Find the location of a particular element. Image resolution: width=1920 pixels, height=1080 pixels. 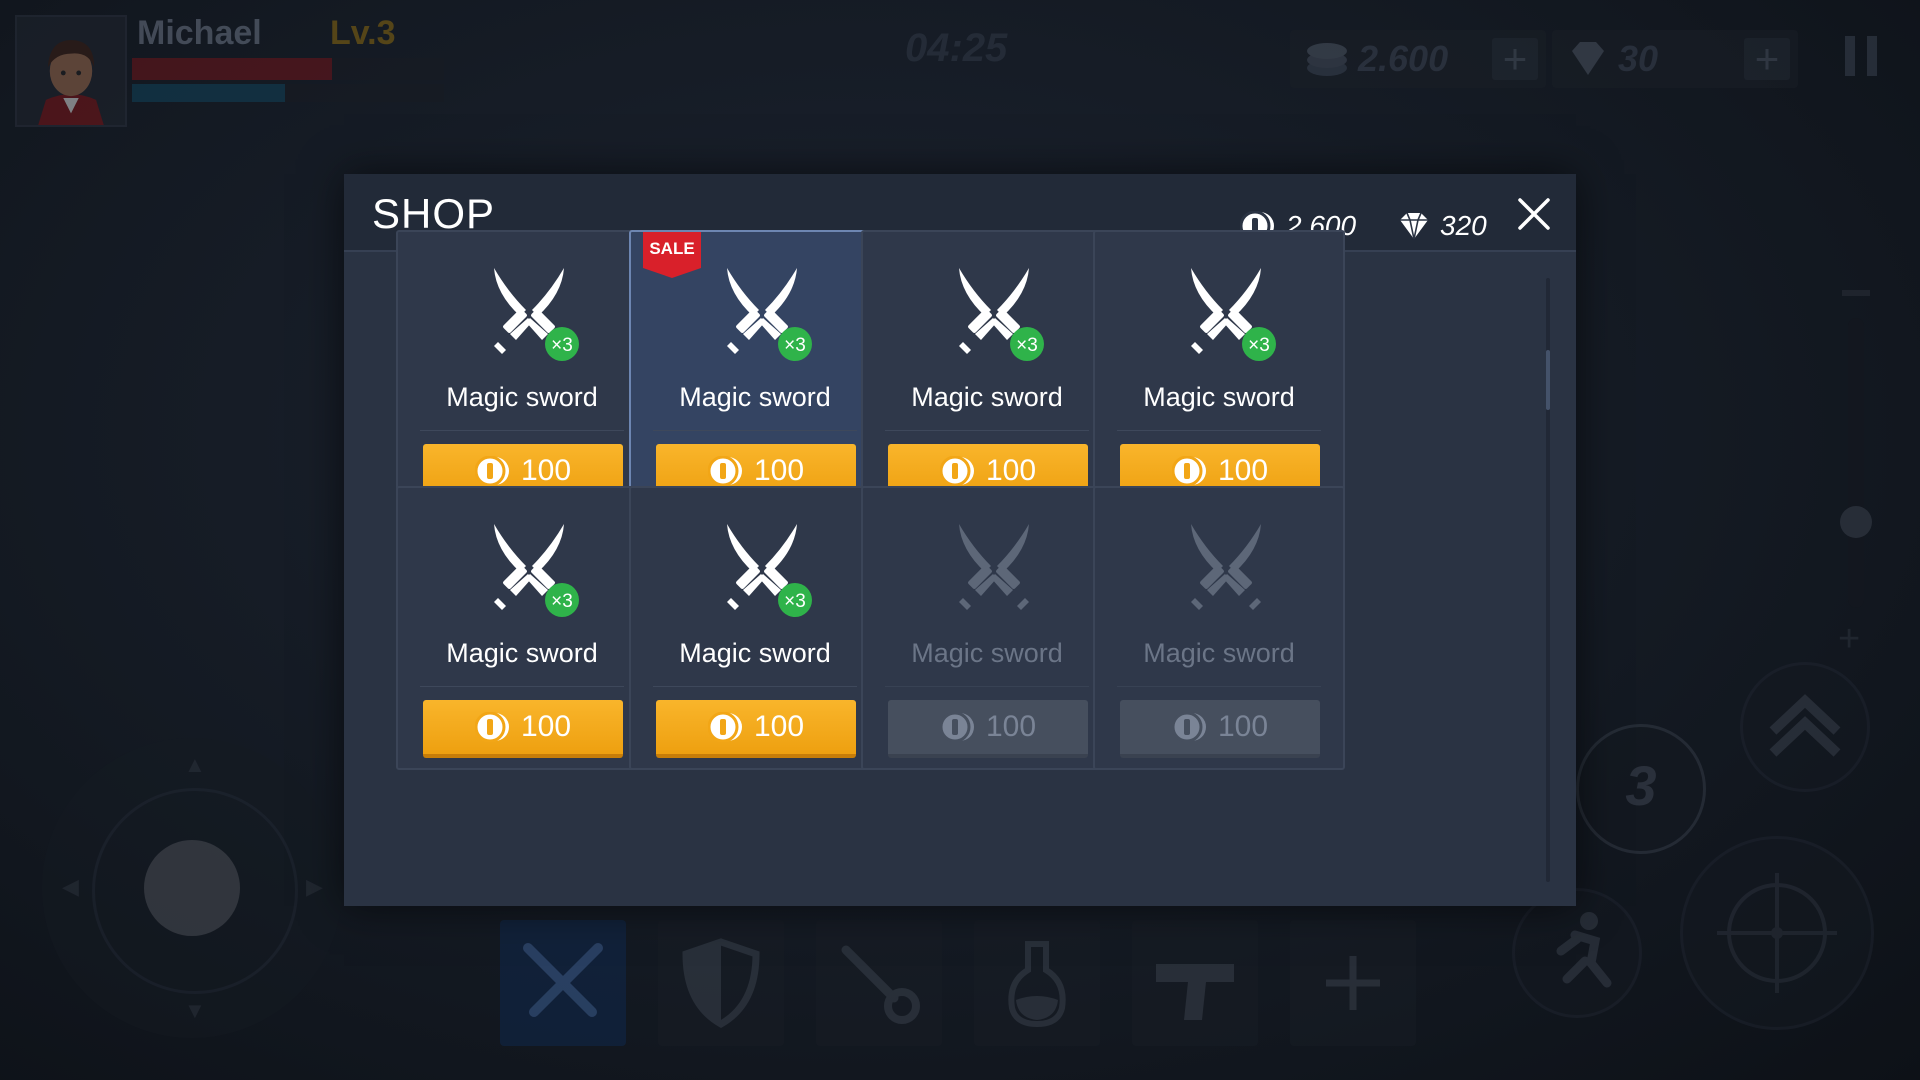

pistol-icon is located at coordinates (1195, 992).